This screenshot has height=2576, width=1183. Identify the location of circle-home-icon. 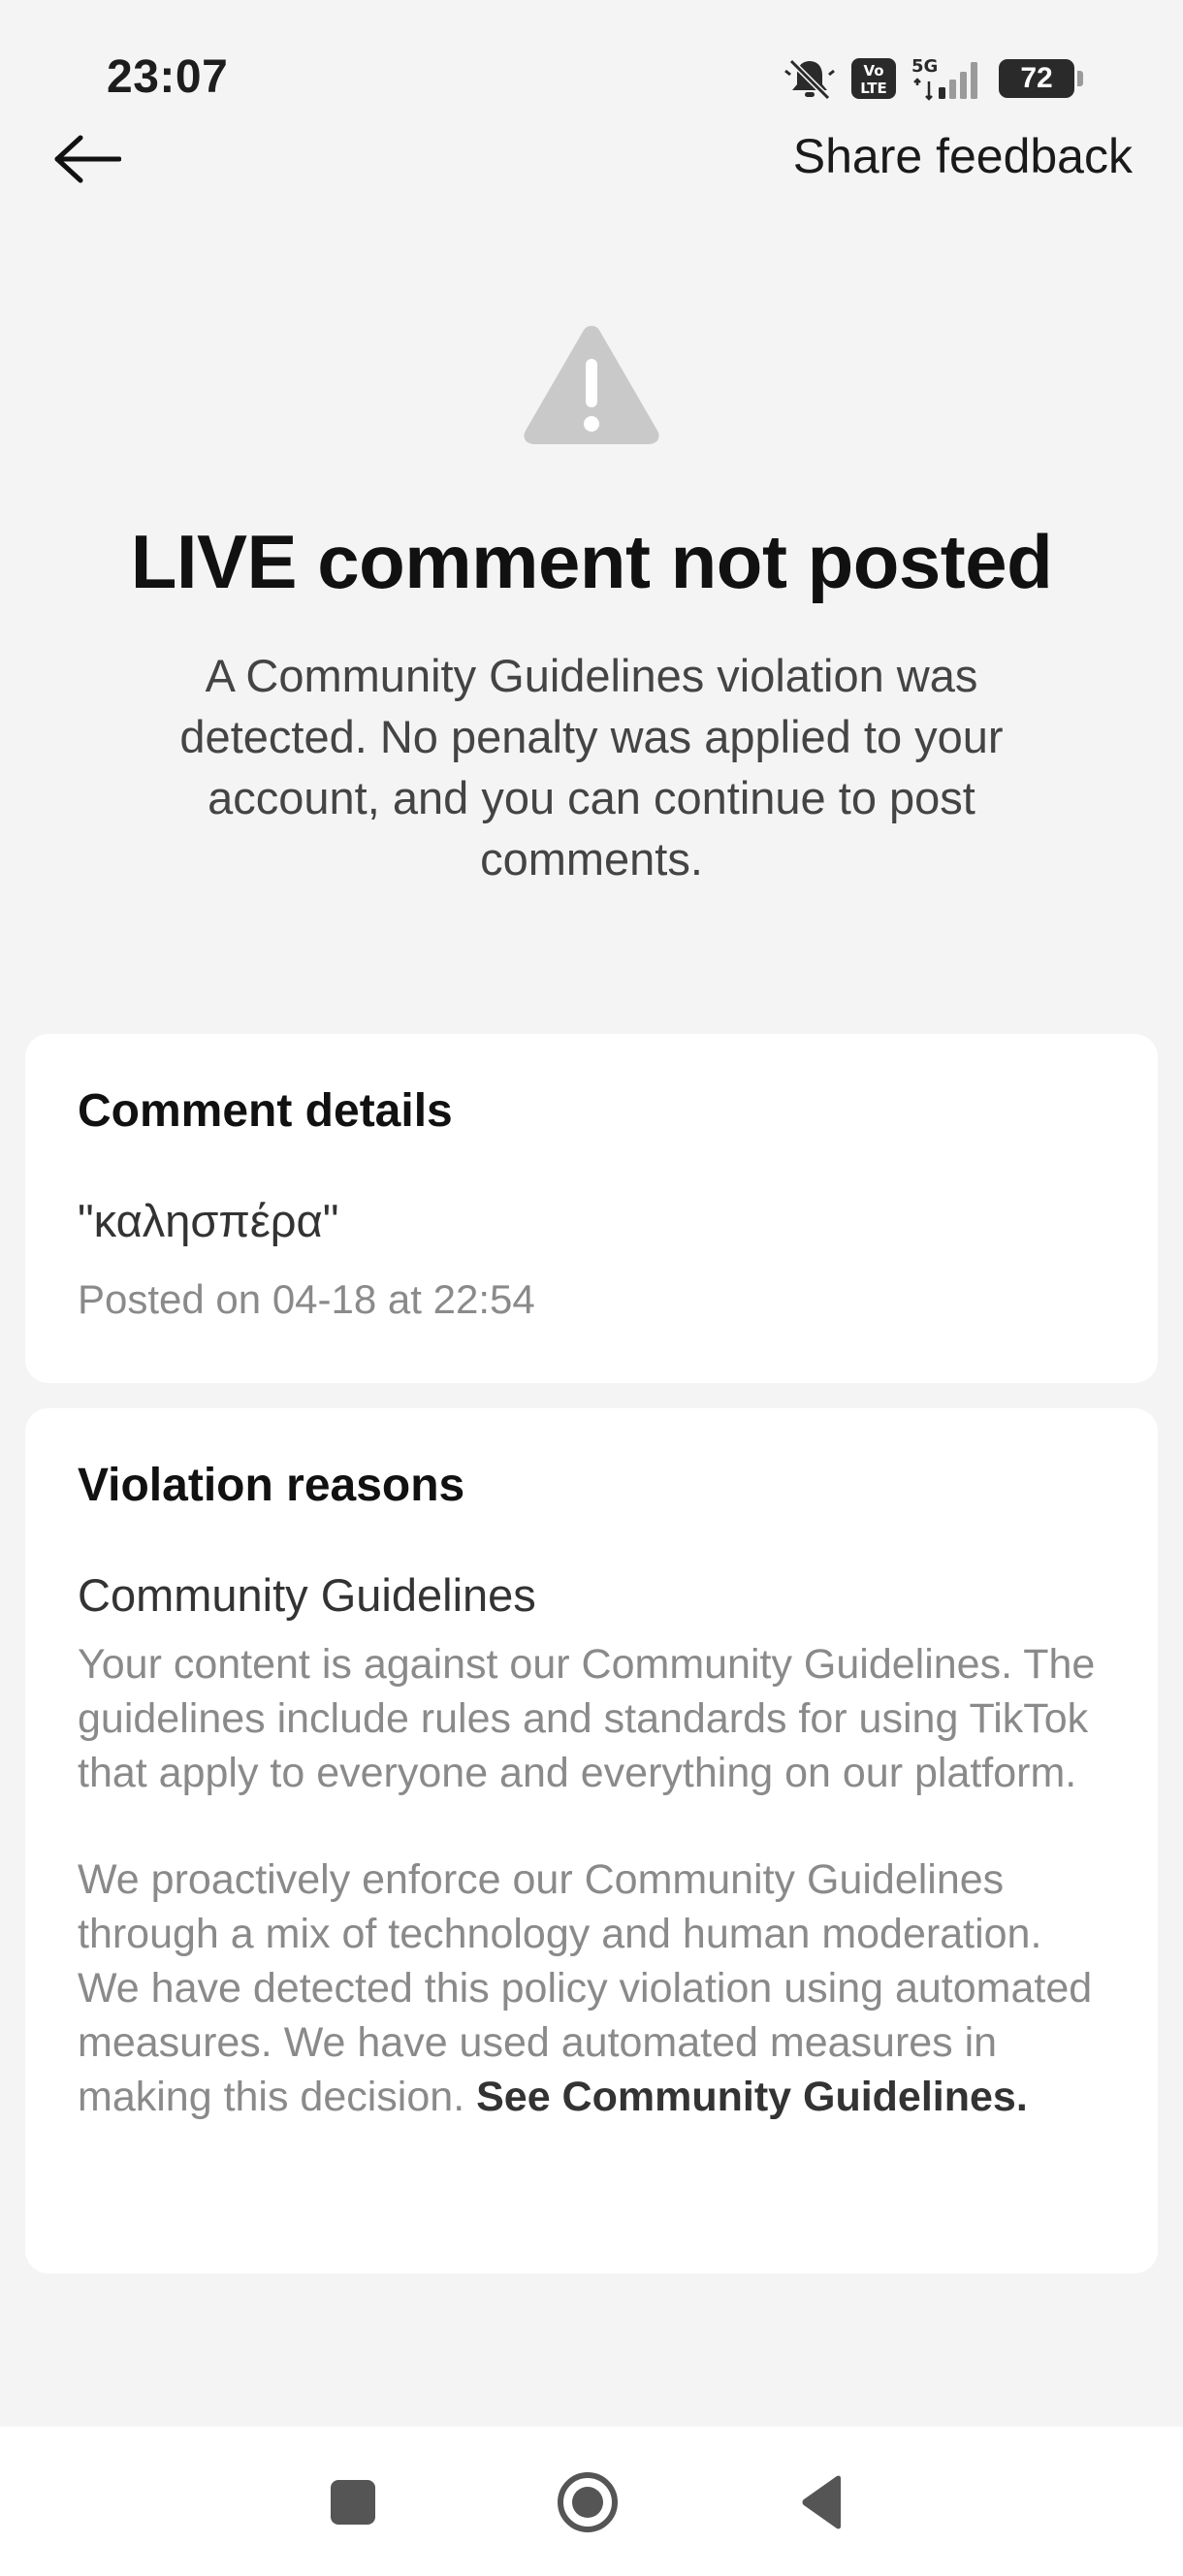
(588, 2502).